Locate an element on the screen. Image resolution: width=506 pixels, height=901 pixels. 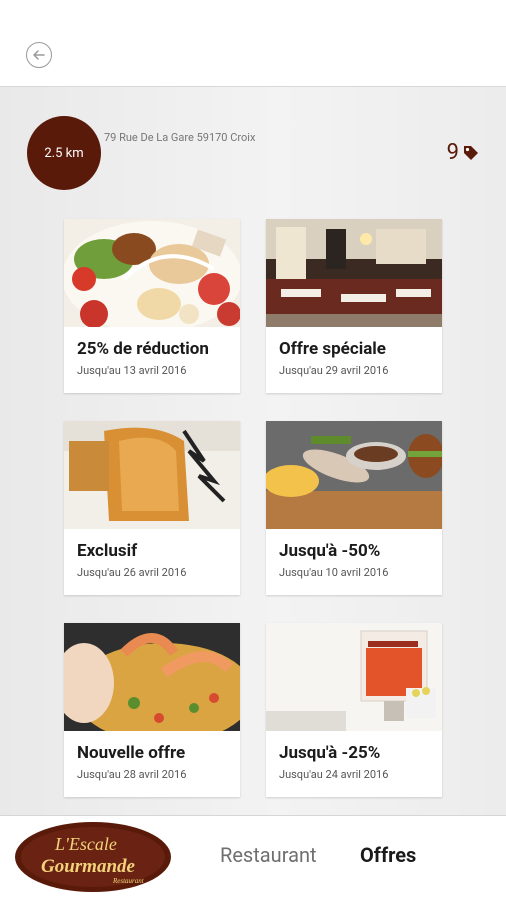
tab-restaurant: Restaurant is located at coordinates (268, 855).